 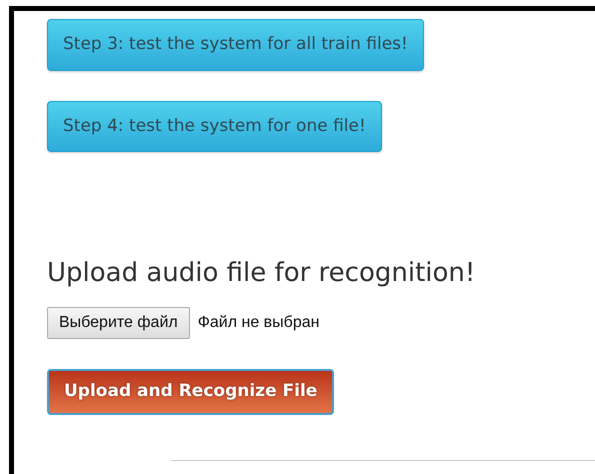 What do you see at coordinates (235, 44) in the screenshot?
I see `step-button: Step 3: test the system for all train files!` at bounding box center [235, 44].